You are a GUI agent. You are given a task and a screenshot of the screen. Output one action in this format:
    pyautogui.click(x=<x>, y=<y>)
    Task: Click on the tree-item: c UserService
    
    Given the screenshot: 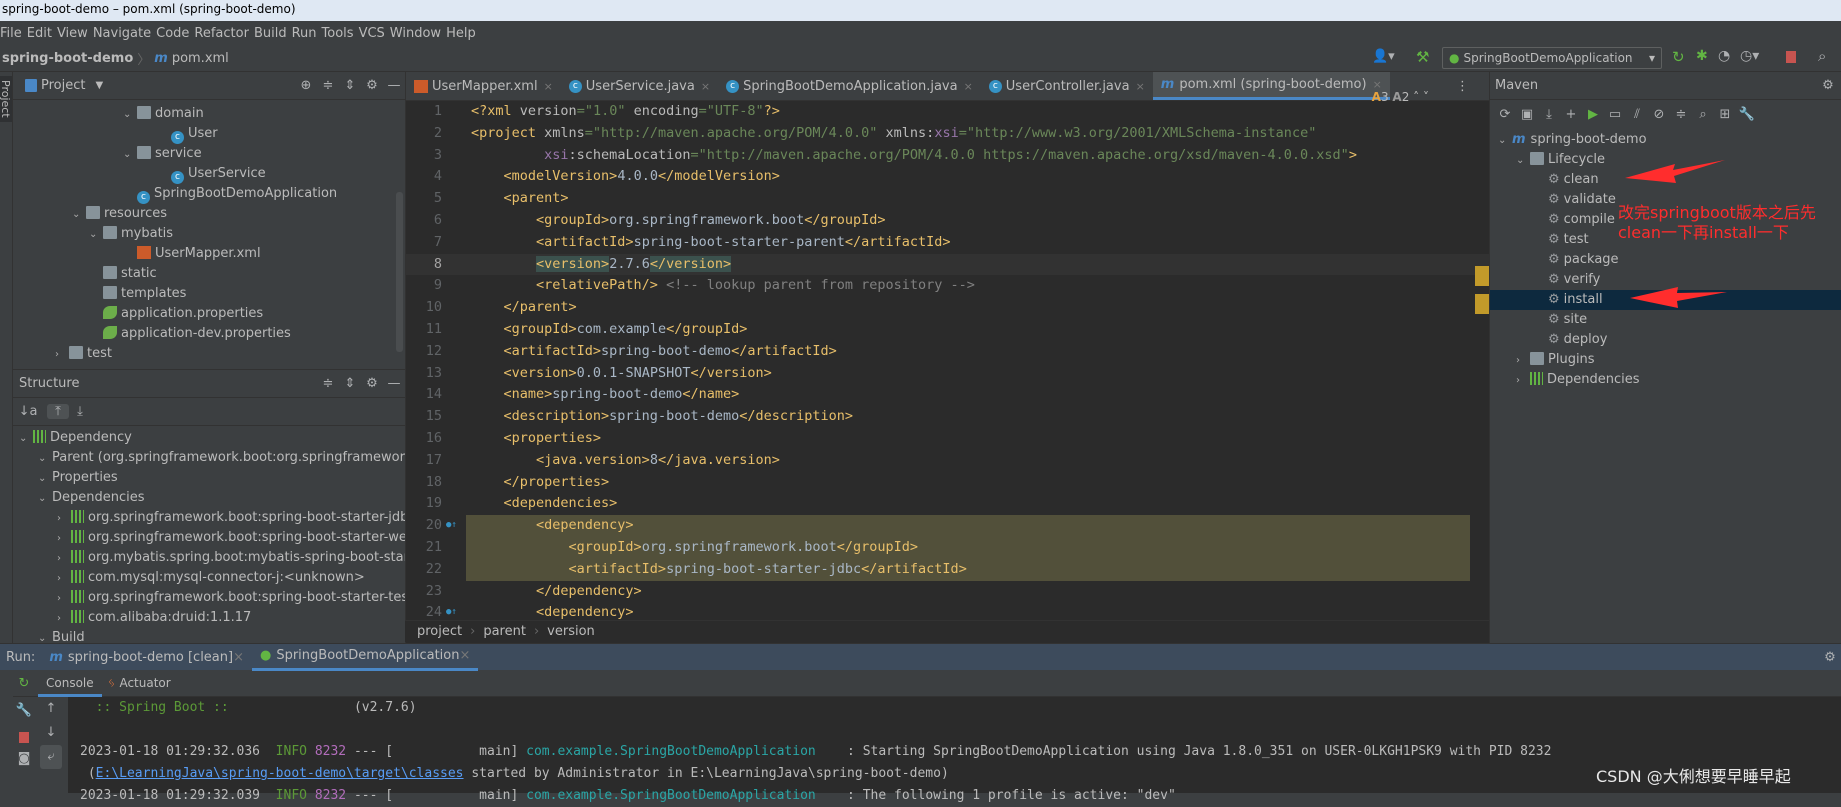 What is the action you would take?
    pyautogui.click(x=209, y=174)
    